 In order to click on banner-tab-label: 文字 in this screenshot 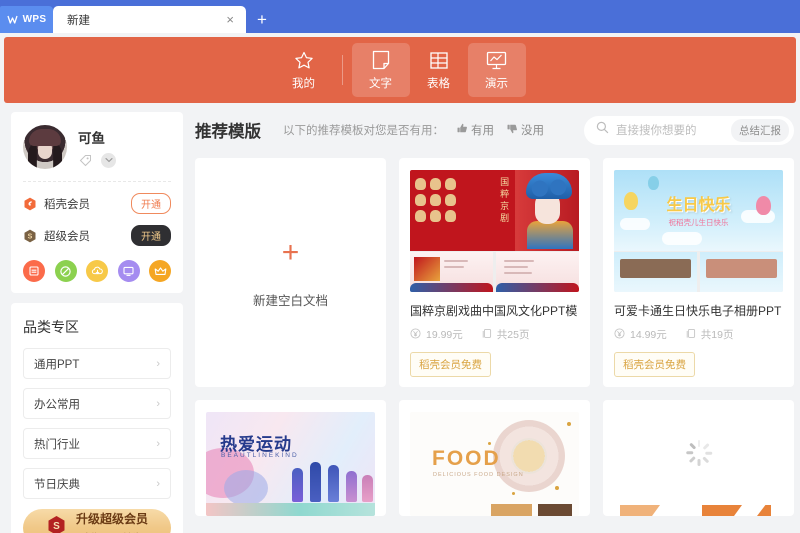, I will do `click(380, 84)`.